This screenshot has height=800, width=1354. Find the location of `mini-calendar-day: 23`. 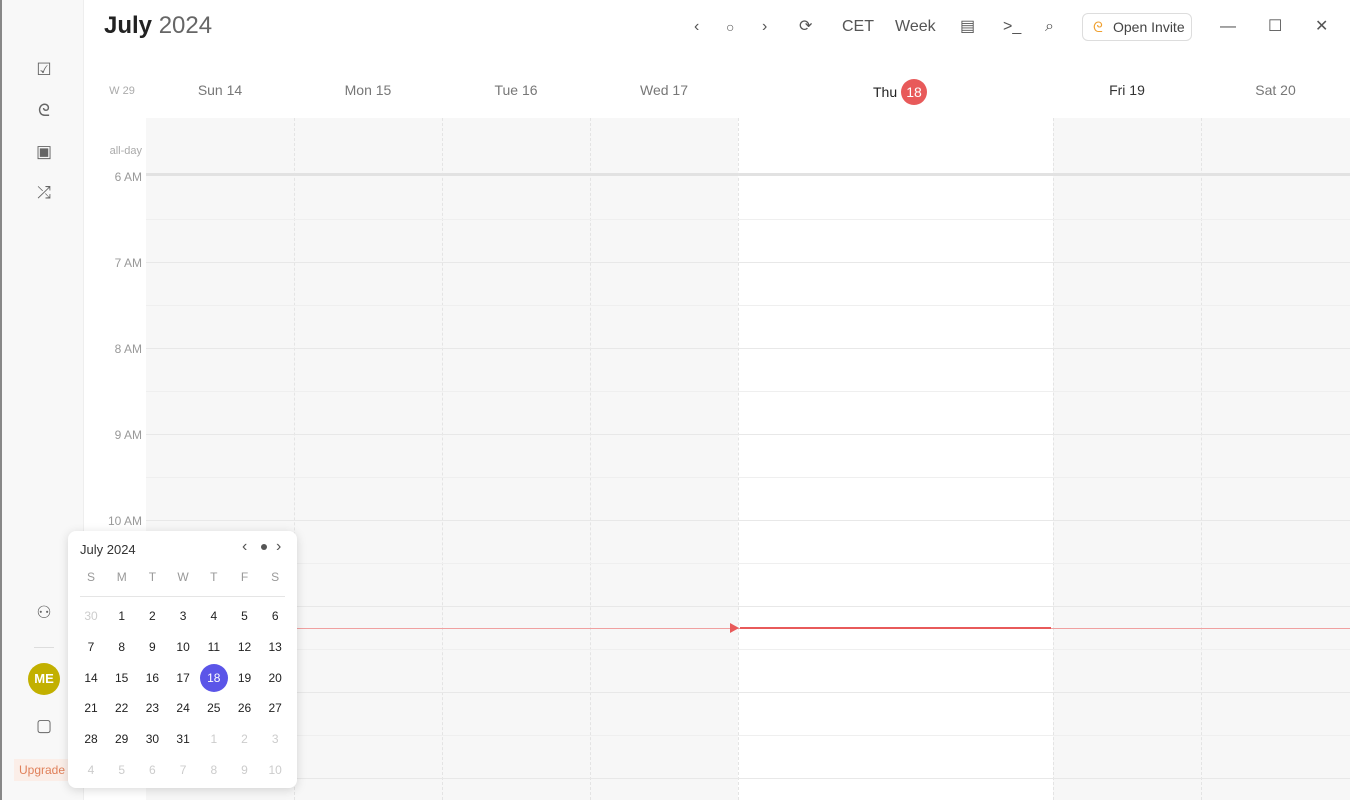

mini-calendar-day: 23 is located at coordinates (152, 708).